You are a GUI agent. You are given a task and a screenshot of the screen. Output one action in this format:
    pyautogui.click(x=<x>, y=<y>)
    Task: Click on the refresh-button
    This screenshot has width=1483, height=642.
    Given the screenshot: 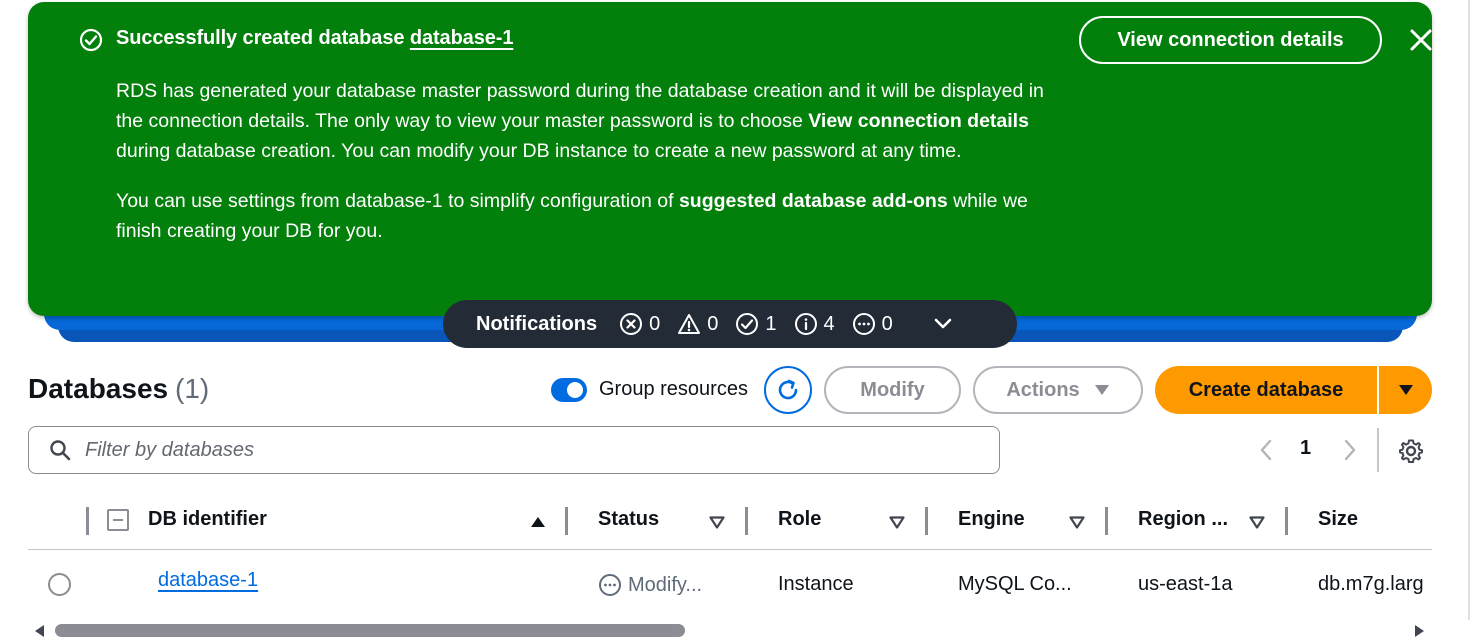 What is the action you would take?
    pyautogui.click(x=788, y=390)
    